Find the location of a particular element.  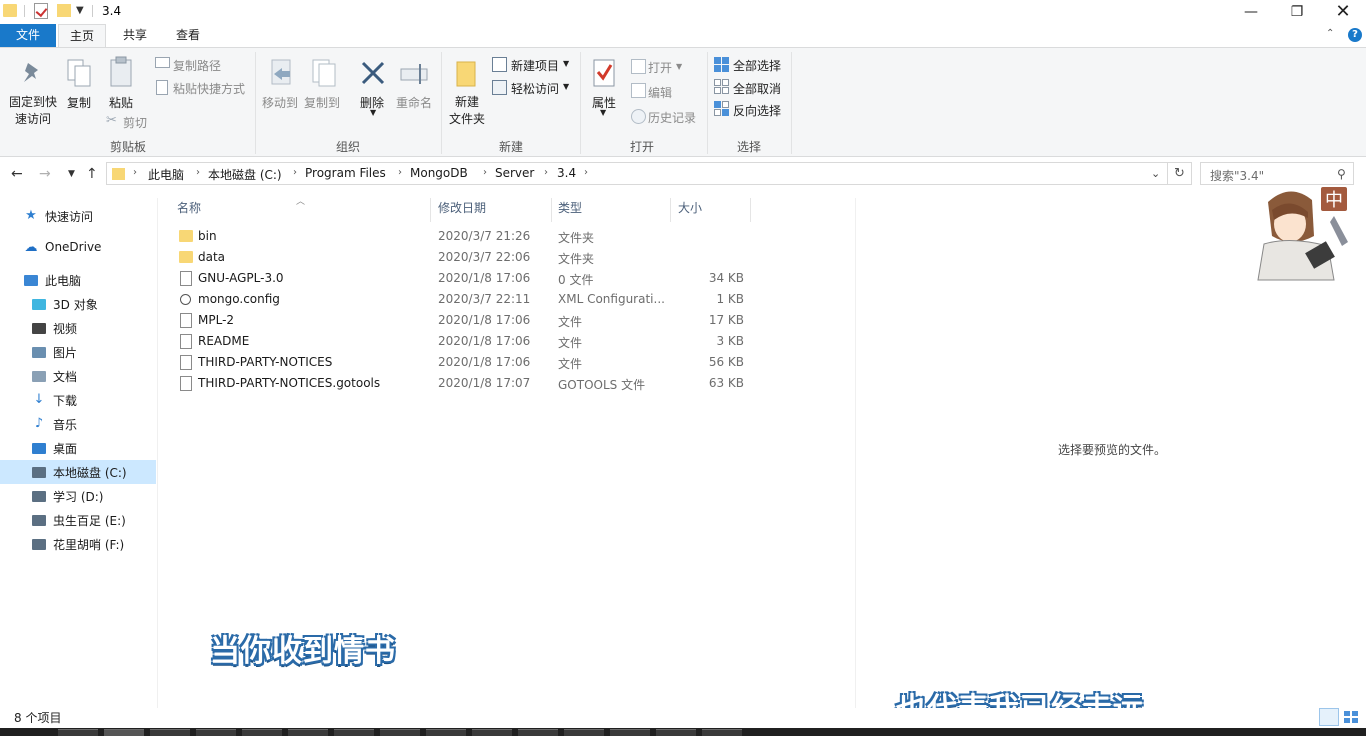

file-row: MPL-2 2020/1/8 17:06 文件 17 KB is located at coordinates (476, 320).